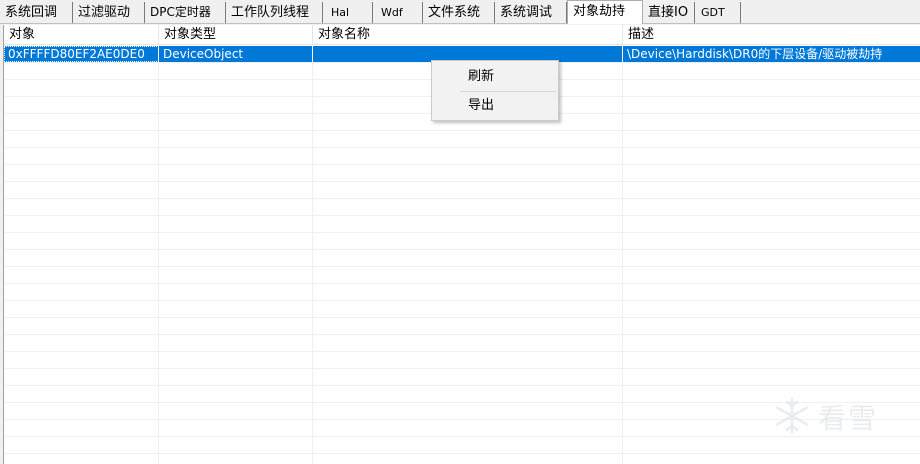 The height and width of the screenshot is (464, 920). I want to click on menu-item-export: 导出, so click(495, 106).